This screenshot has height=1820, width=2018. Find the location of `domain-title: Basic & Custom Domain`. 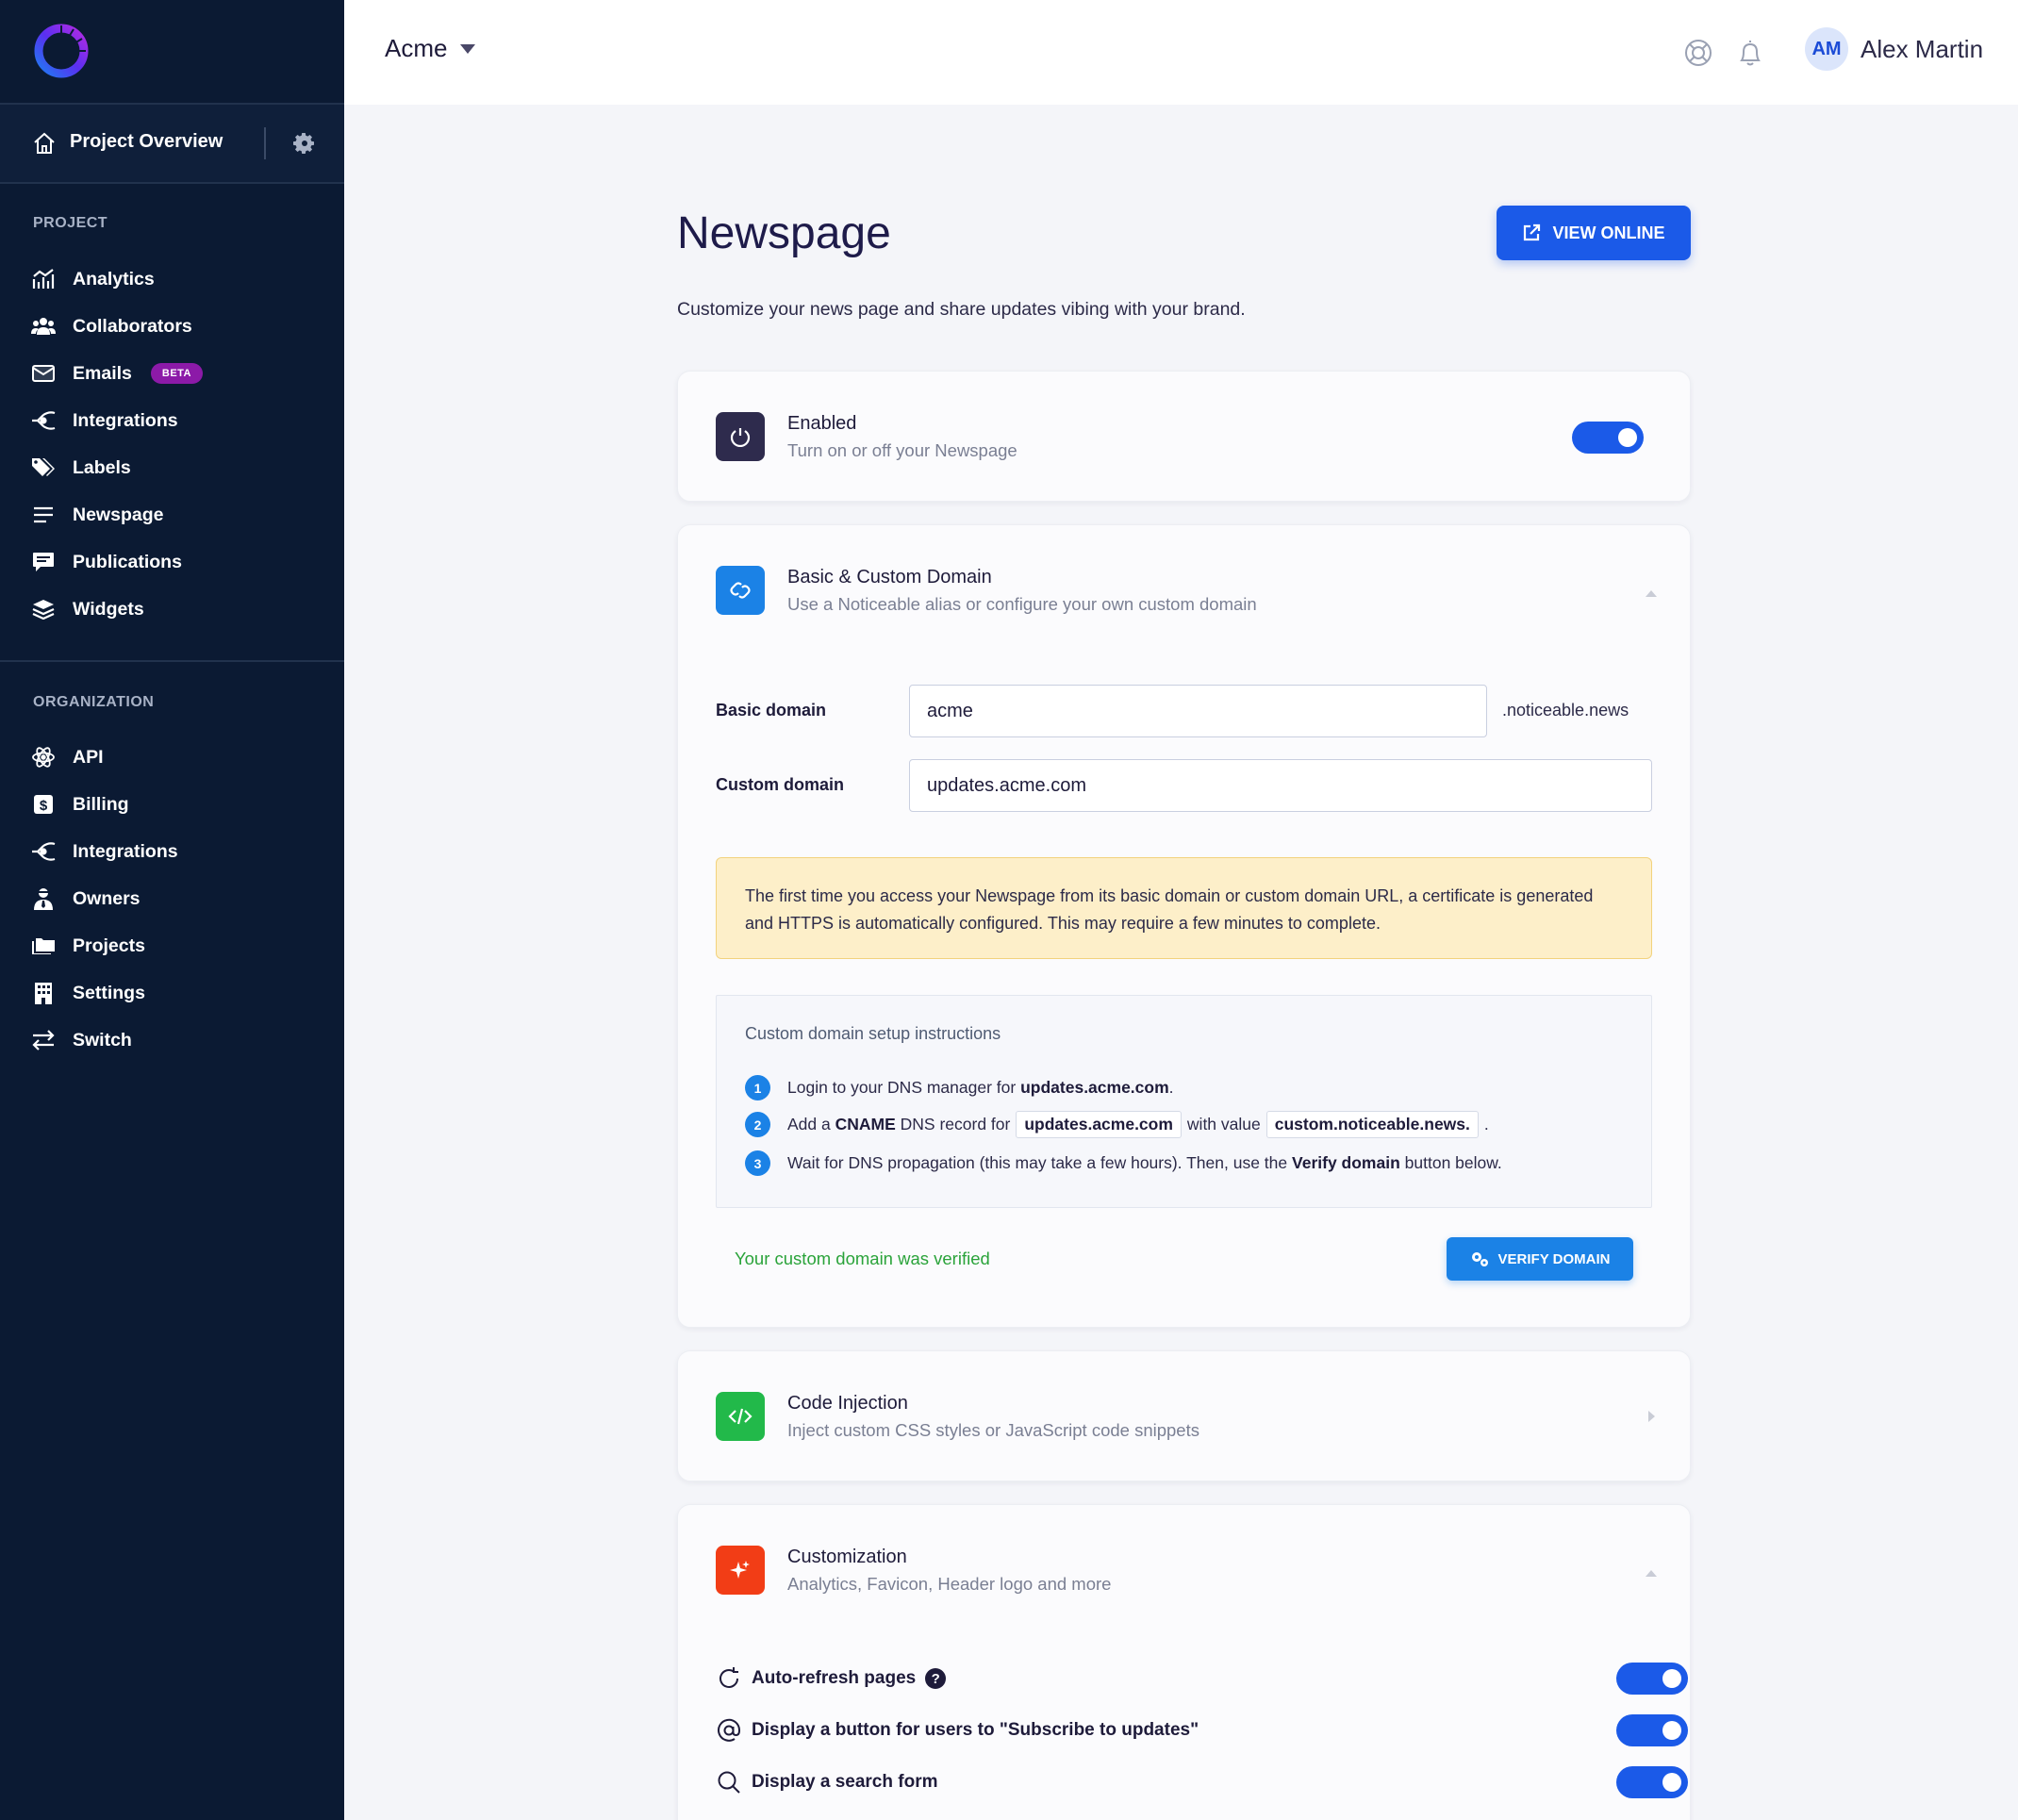

domain-title: Basic & Custom Domain is located at coordinates (889, 577).